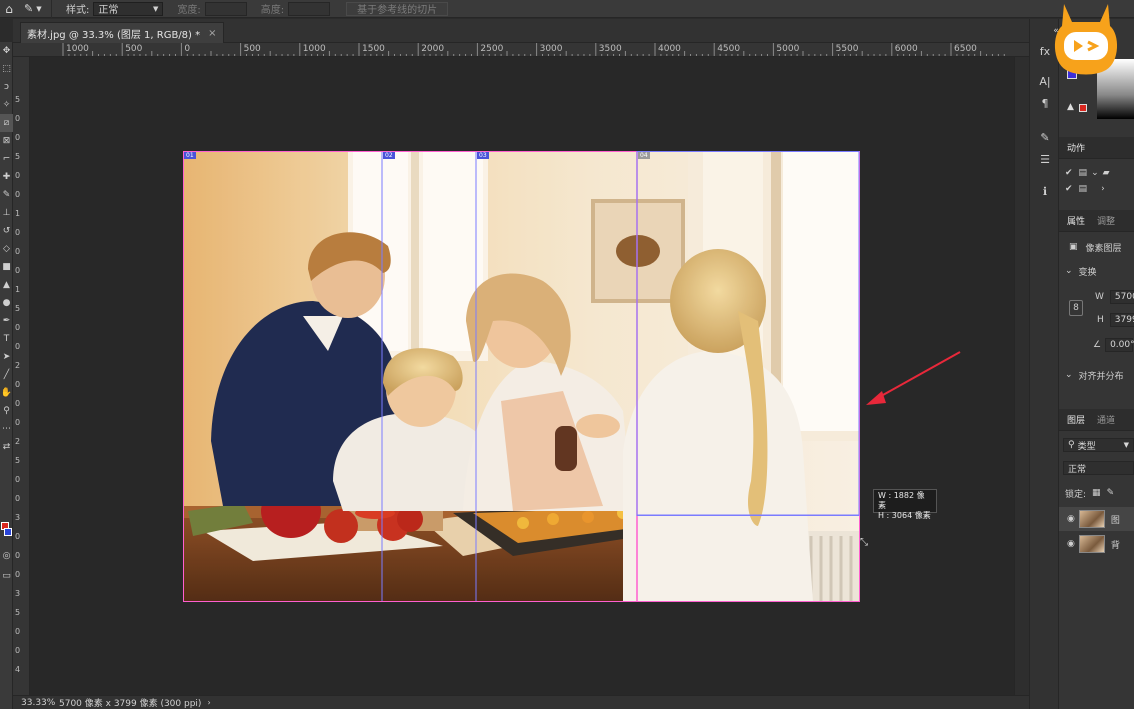 This screenshot has height=709, width=1134. Describe the element at coordinates (1096, 271) in the screenshot. I see `transform-section: ⌄ 变换` at that location.